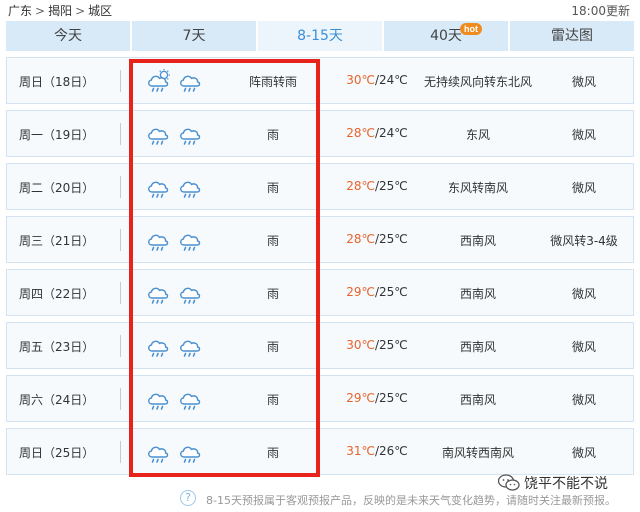 The width and height of the screenshot is (640, 512). What do you see at coordinates (57, 241) in the screenshot?
I see `forecast-date: 周三（21日）` at bounding box center [57, 241].